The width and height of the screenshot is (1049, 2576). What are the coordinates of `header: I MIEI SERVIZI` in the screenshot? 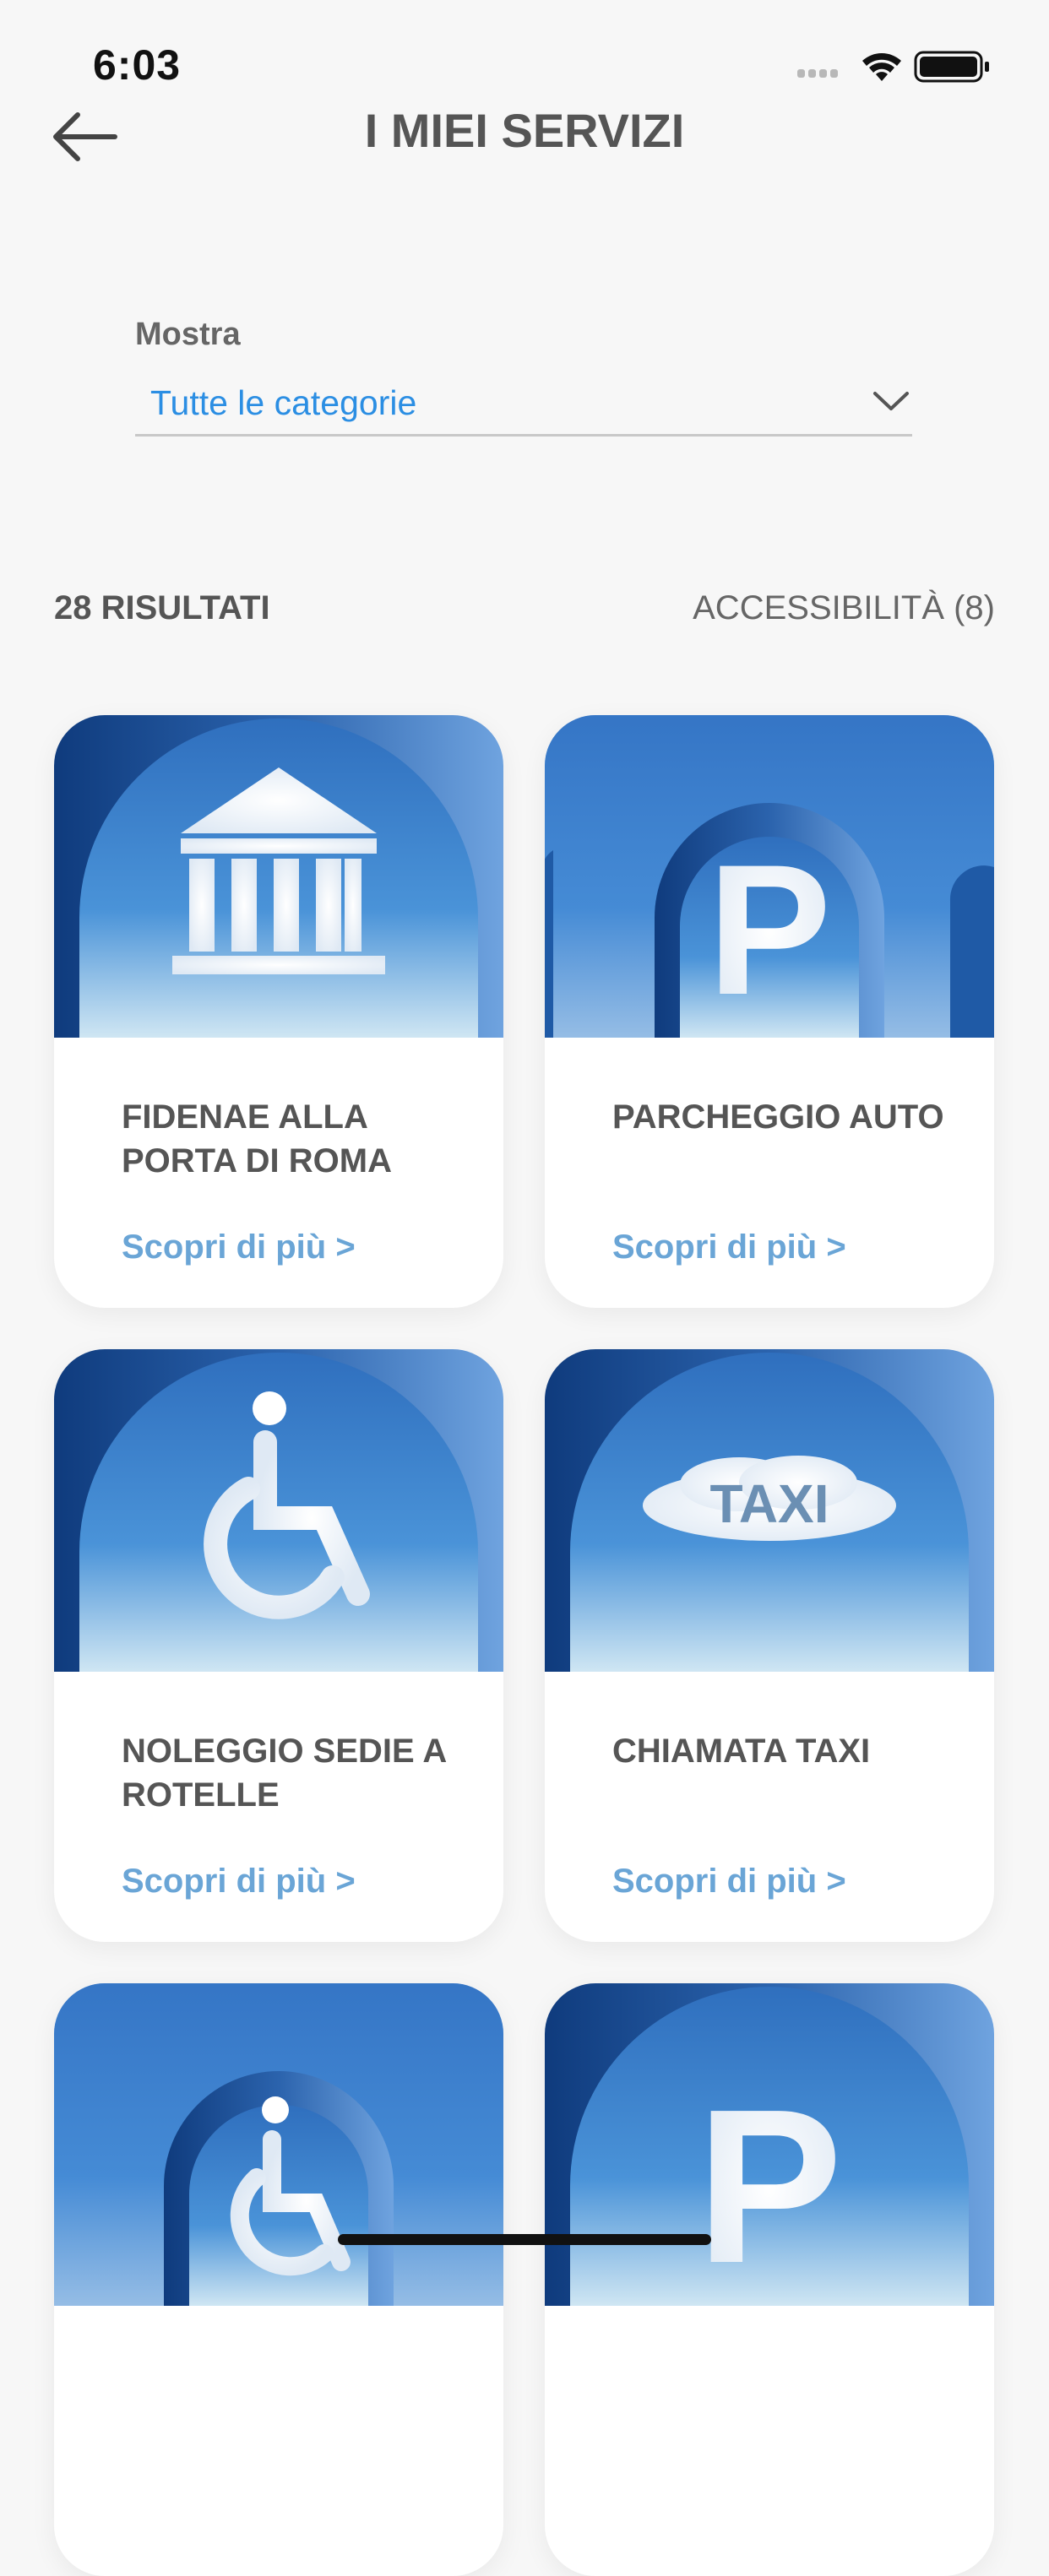 It's located at (524, 140).